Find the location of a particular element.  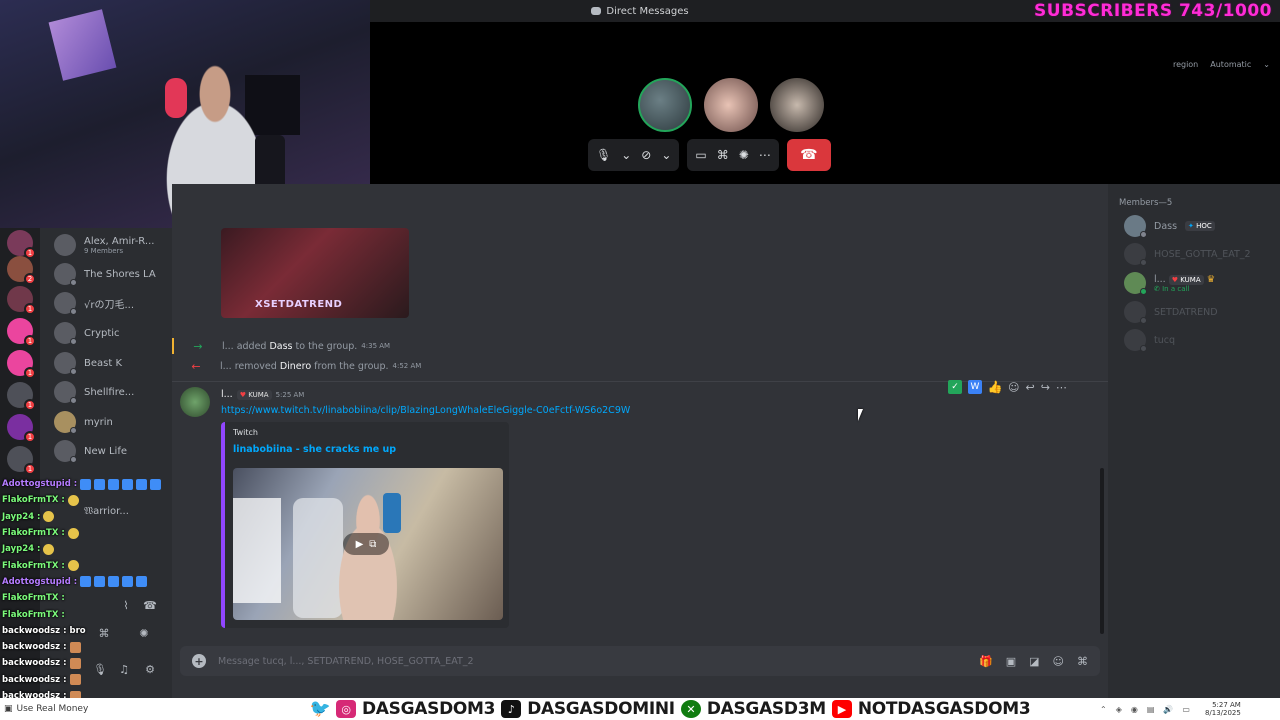

flame-icon: ✦ is located at coordinates (1191, 226).